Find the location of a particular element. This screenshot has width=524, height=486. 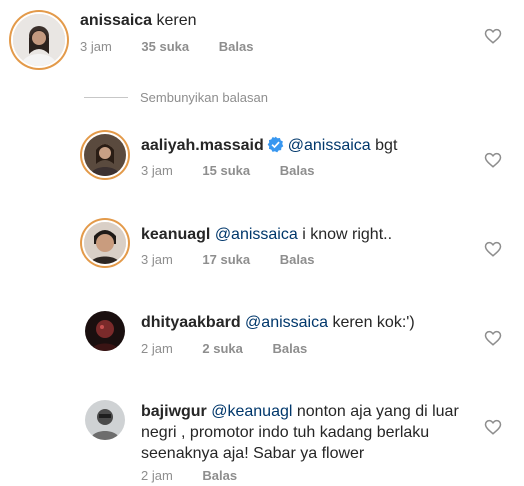

comment-text: dhityaakbard @anissaica keren kok:') is located at coordinates (278, 322).